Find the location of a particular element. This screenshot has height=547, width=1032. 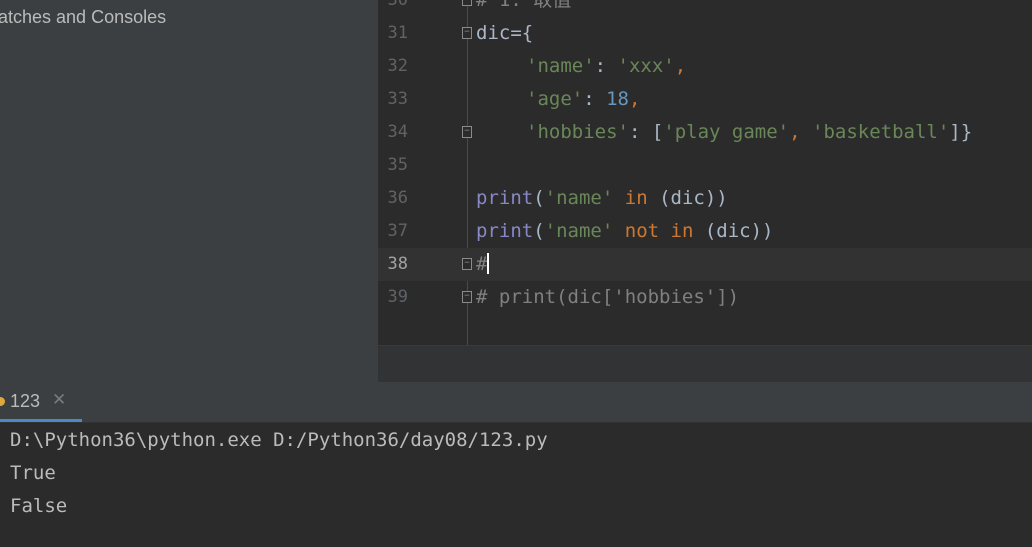

code-line: 37 print('name' not in (dic)) is located at coordinates (705, 231).